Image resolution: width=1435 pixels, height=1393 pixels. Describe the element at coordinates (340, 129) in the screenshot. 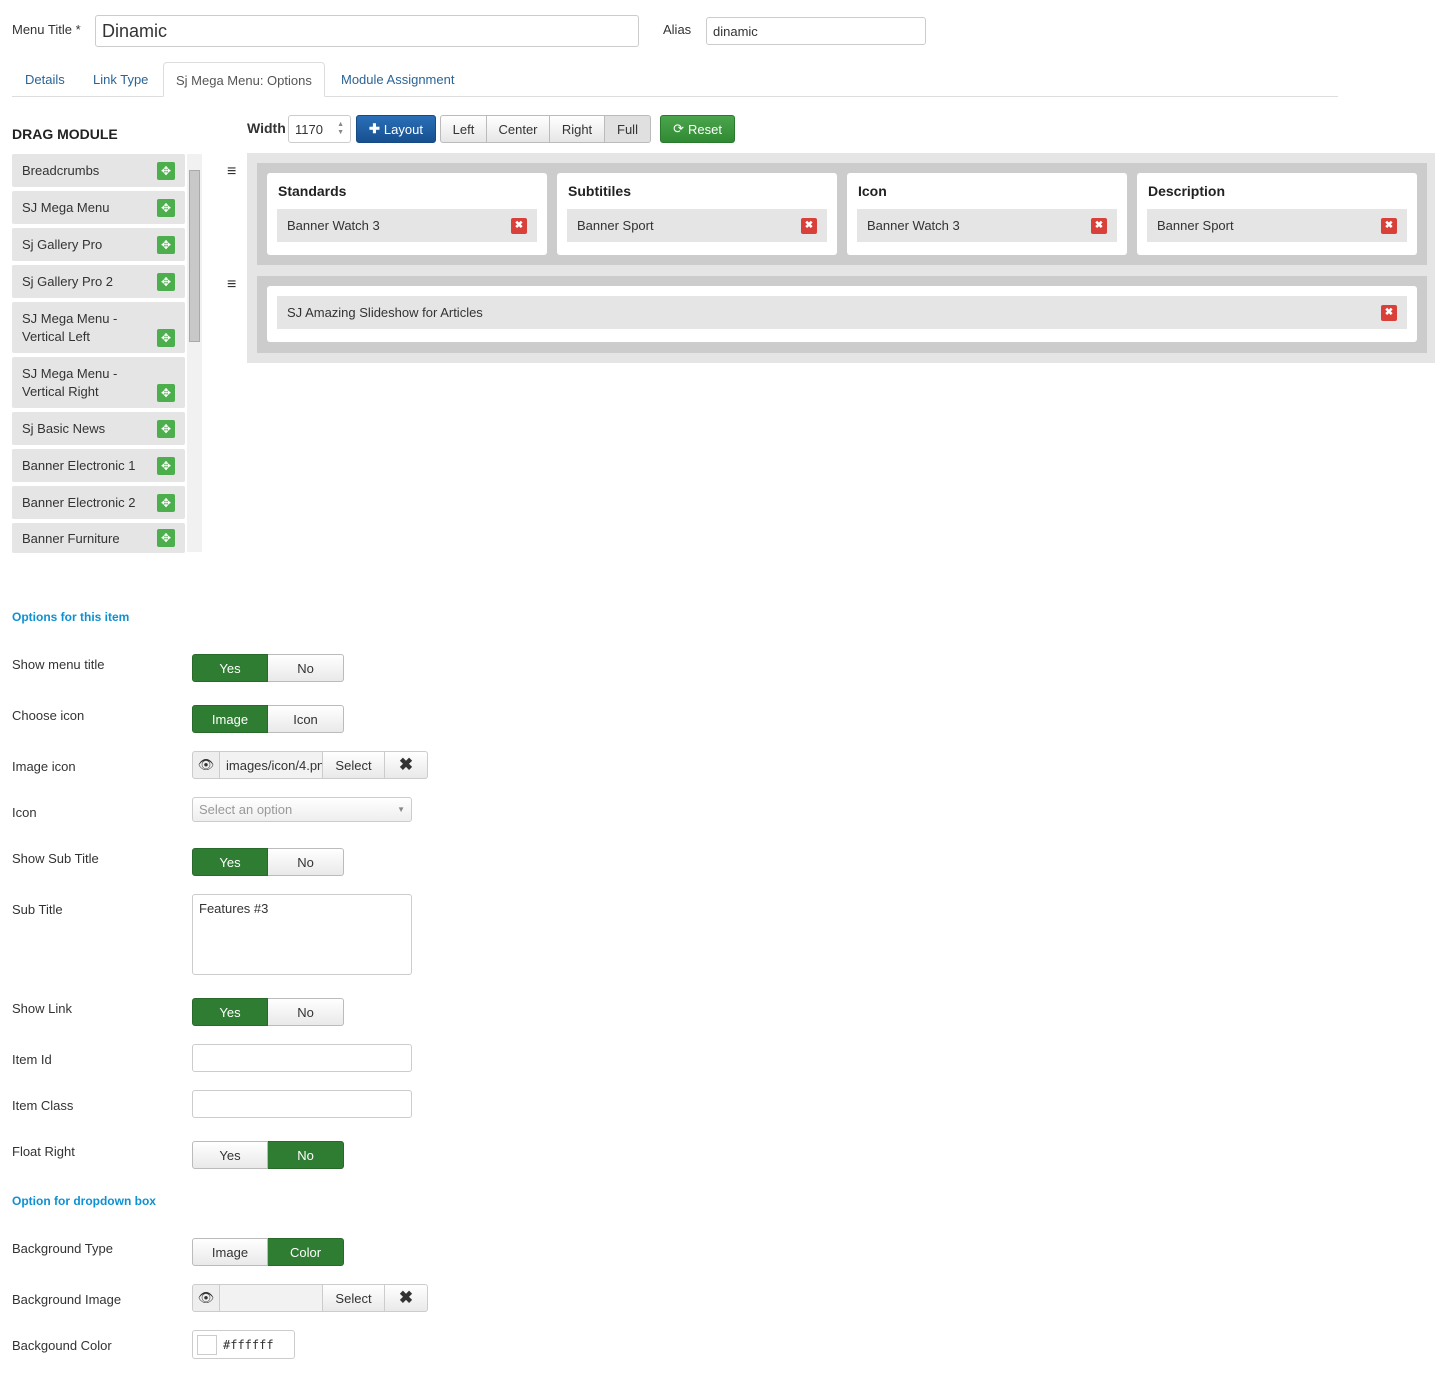

I see `spinner-icon: ▲ ▼` at that location.